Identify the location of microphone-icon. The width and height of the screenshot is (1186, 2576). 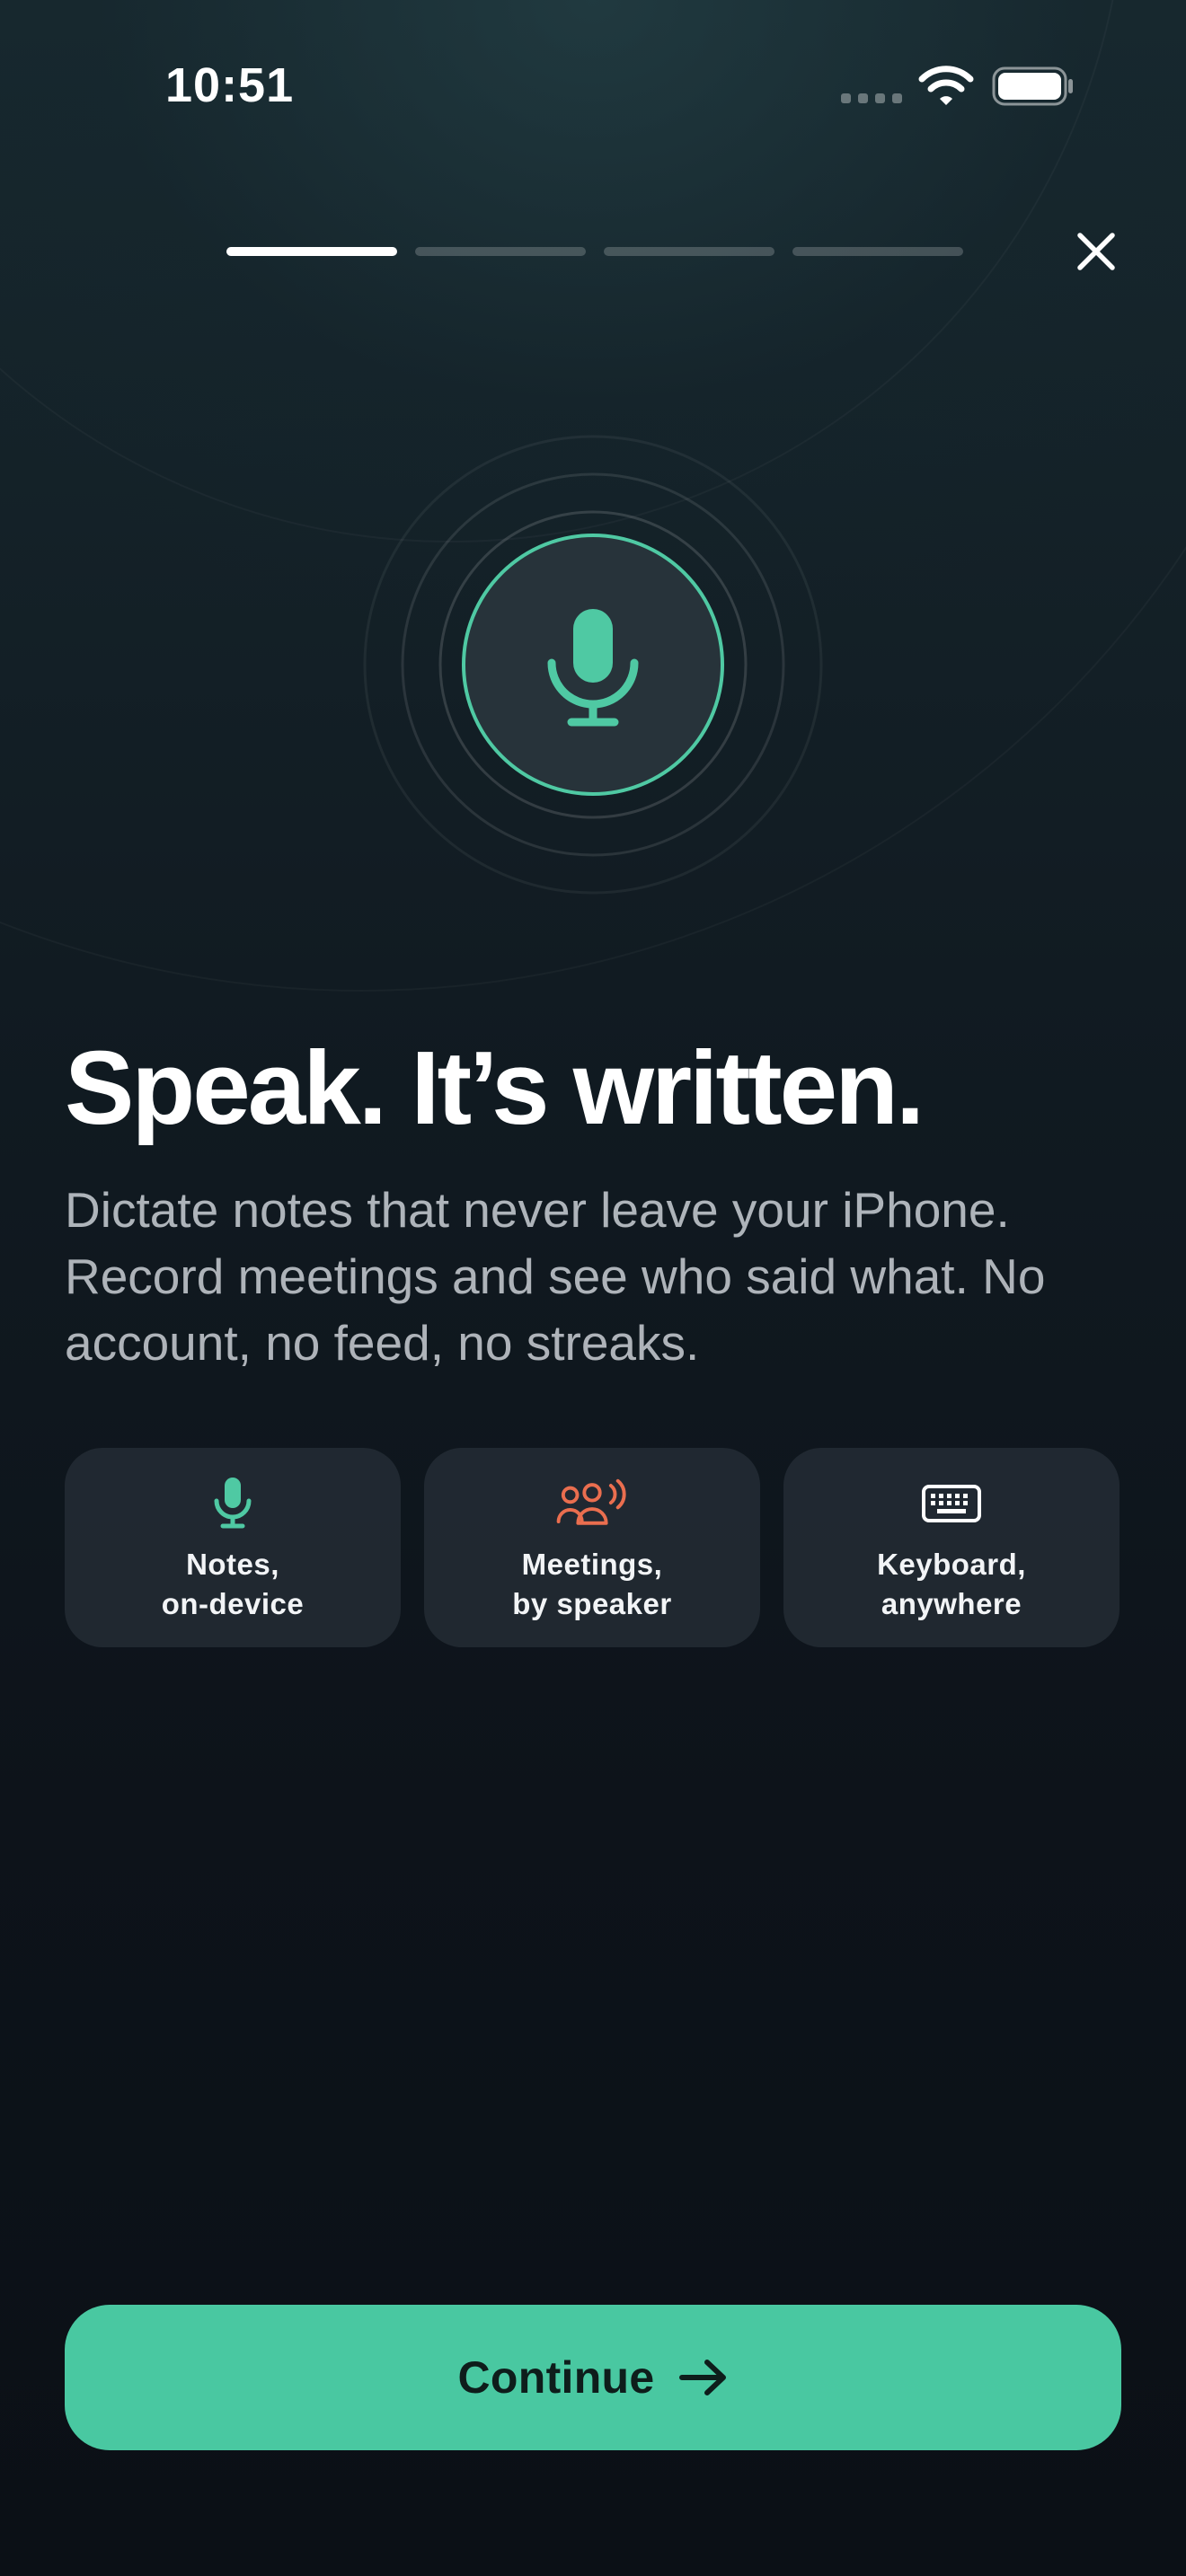
(233, 1503).